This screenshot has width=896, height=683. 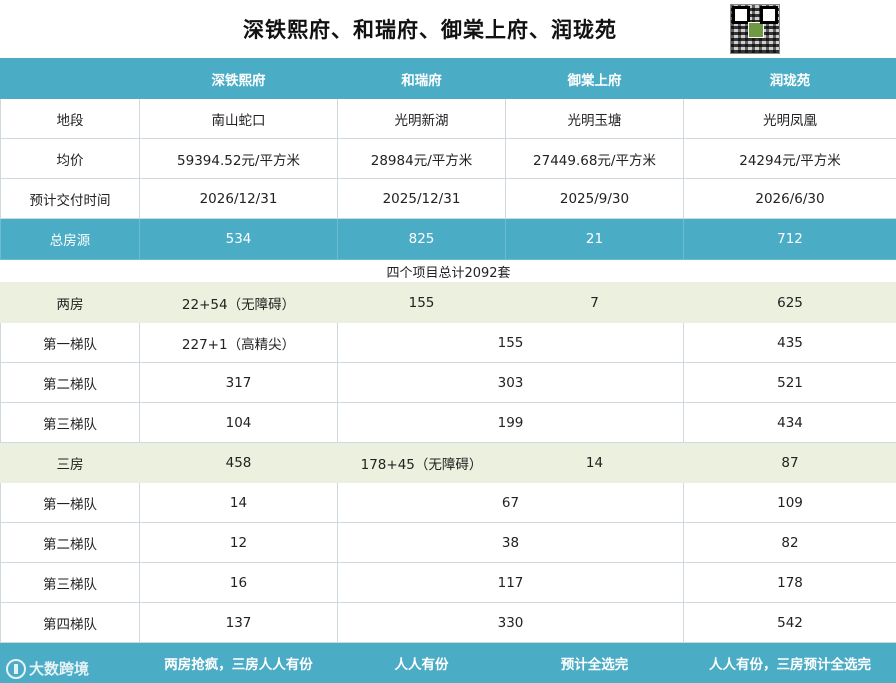 I want to click on footer-cell: 人人有份, so click(x=421, y=662).